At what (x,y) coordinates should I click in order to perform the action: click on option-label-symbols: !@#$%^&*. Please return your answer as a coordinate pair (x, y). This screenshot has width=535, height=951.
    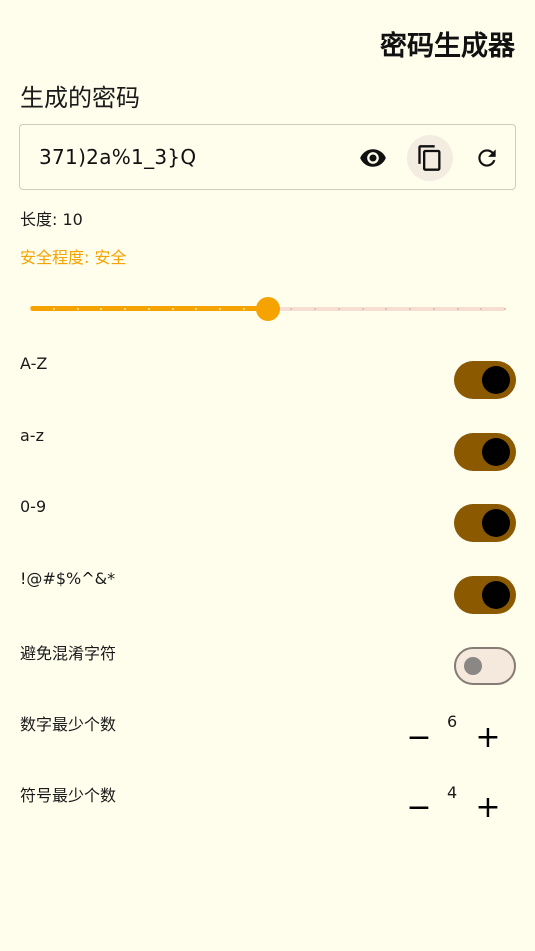
    Looking at the image, I should click on (68, 578).